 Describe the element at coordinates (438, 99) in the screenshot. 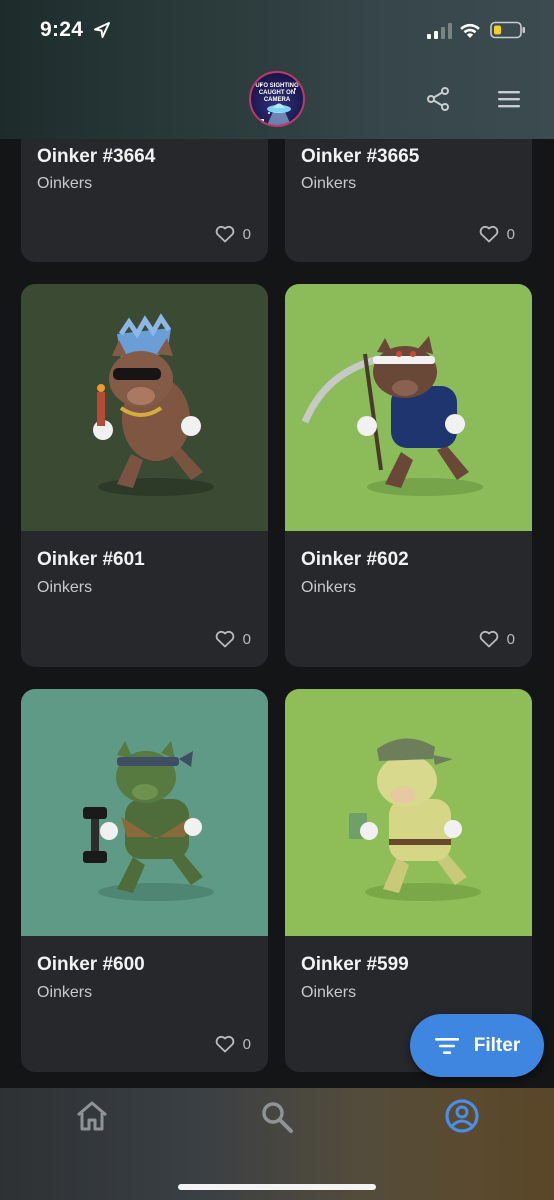

I see `share-icon` at that location.